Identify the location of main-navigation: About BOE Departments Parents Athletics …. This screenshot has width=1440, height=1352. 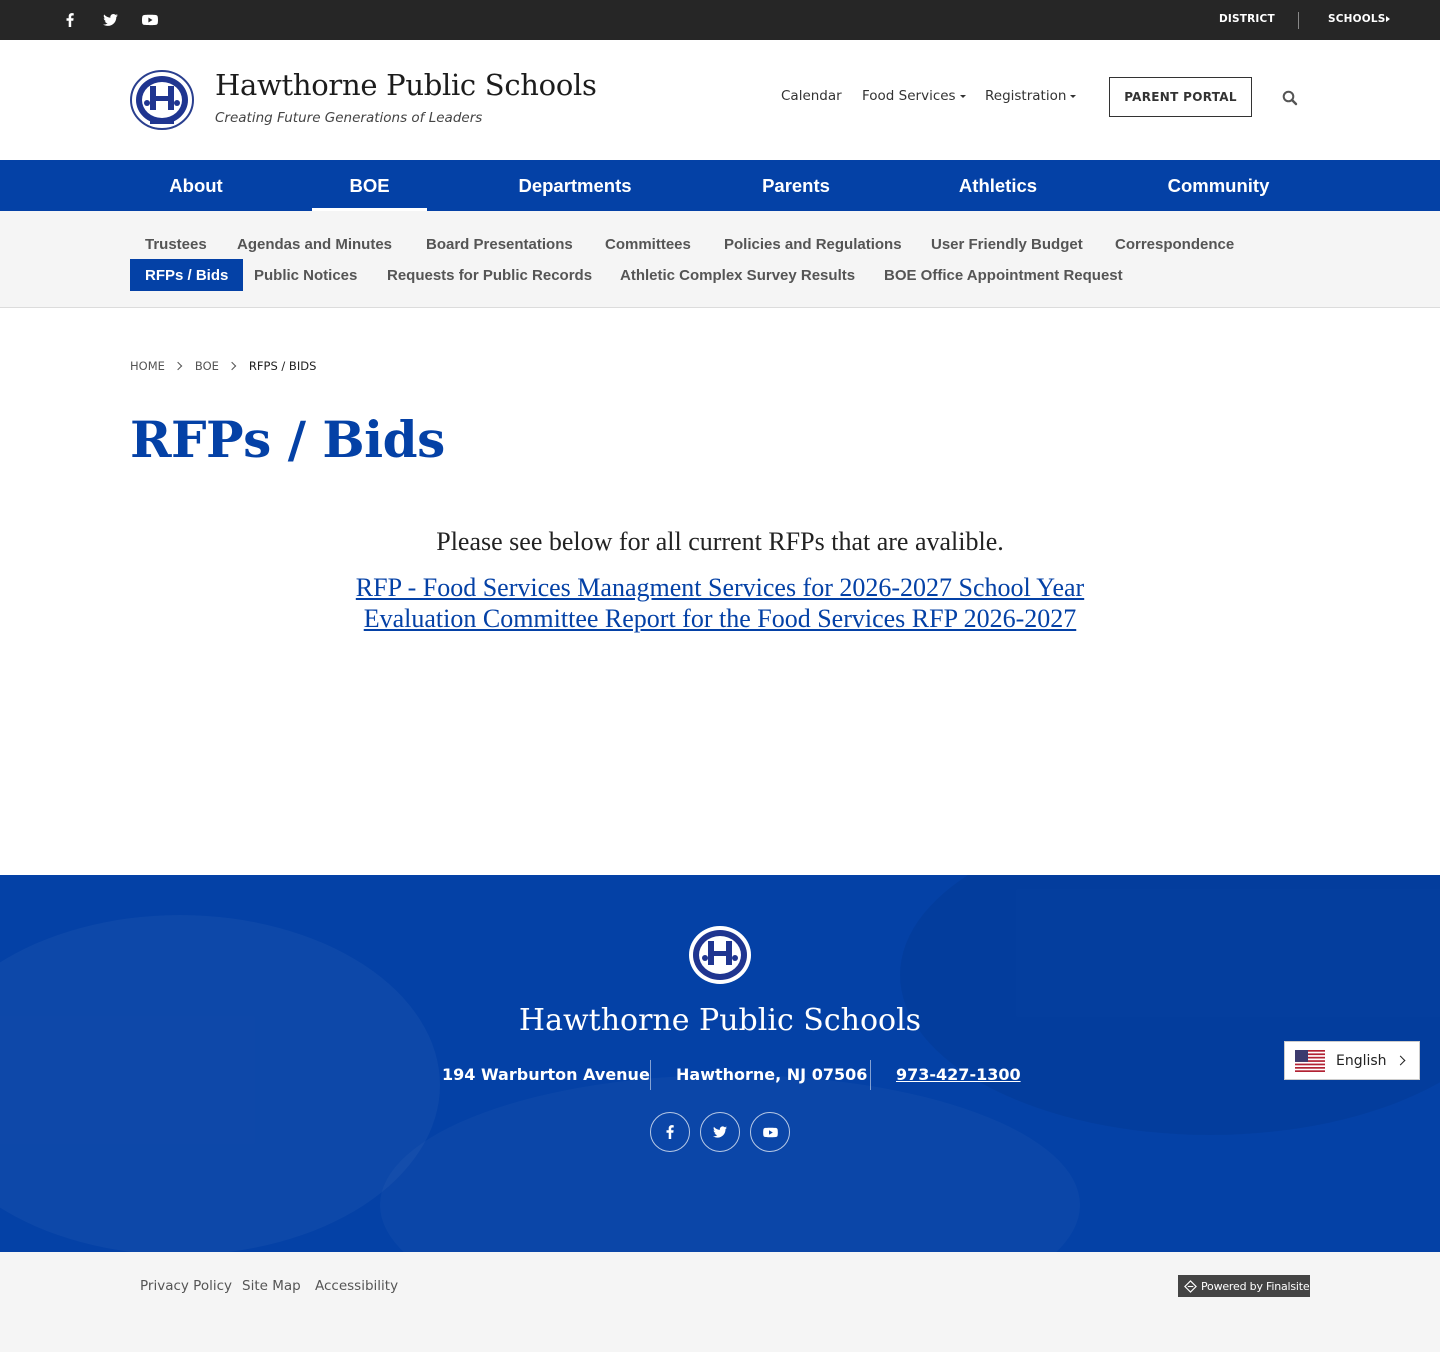
(720, 185).